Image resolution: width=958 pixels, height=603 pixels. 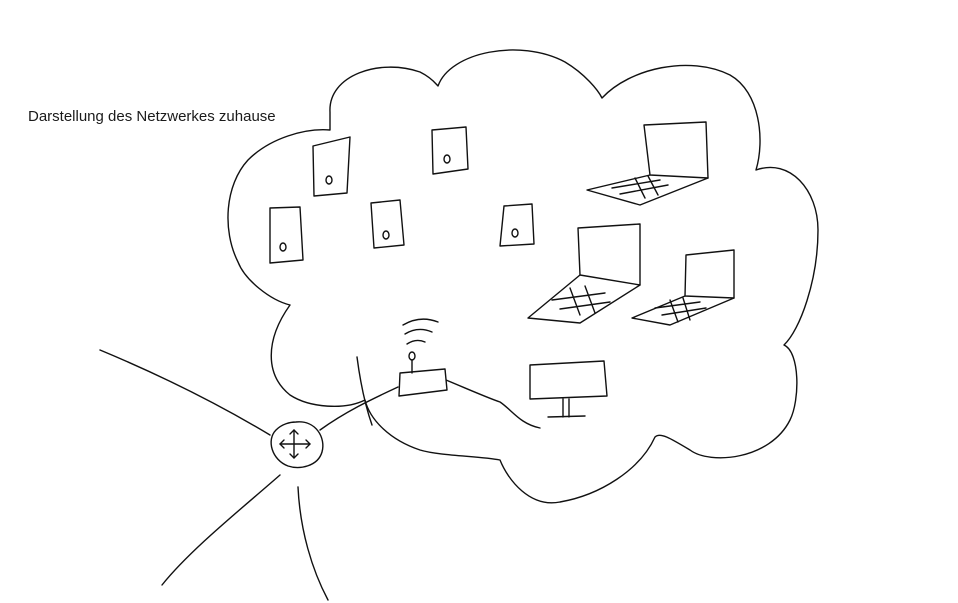 I want to click on link-router-to-monitor, so click(x=493, y=404).